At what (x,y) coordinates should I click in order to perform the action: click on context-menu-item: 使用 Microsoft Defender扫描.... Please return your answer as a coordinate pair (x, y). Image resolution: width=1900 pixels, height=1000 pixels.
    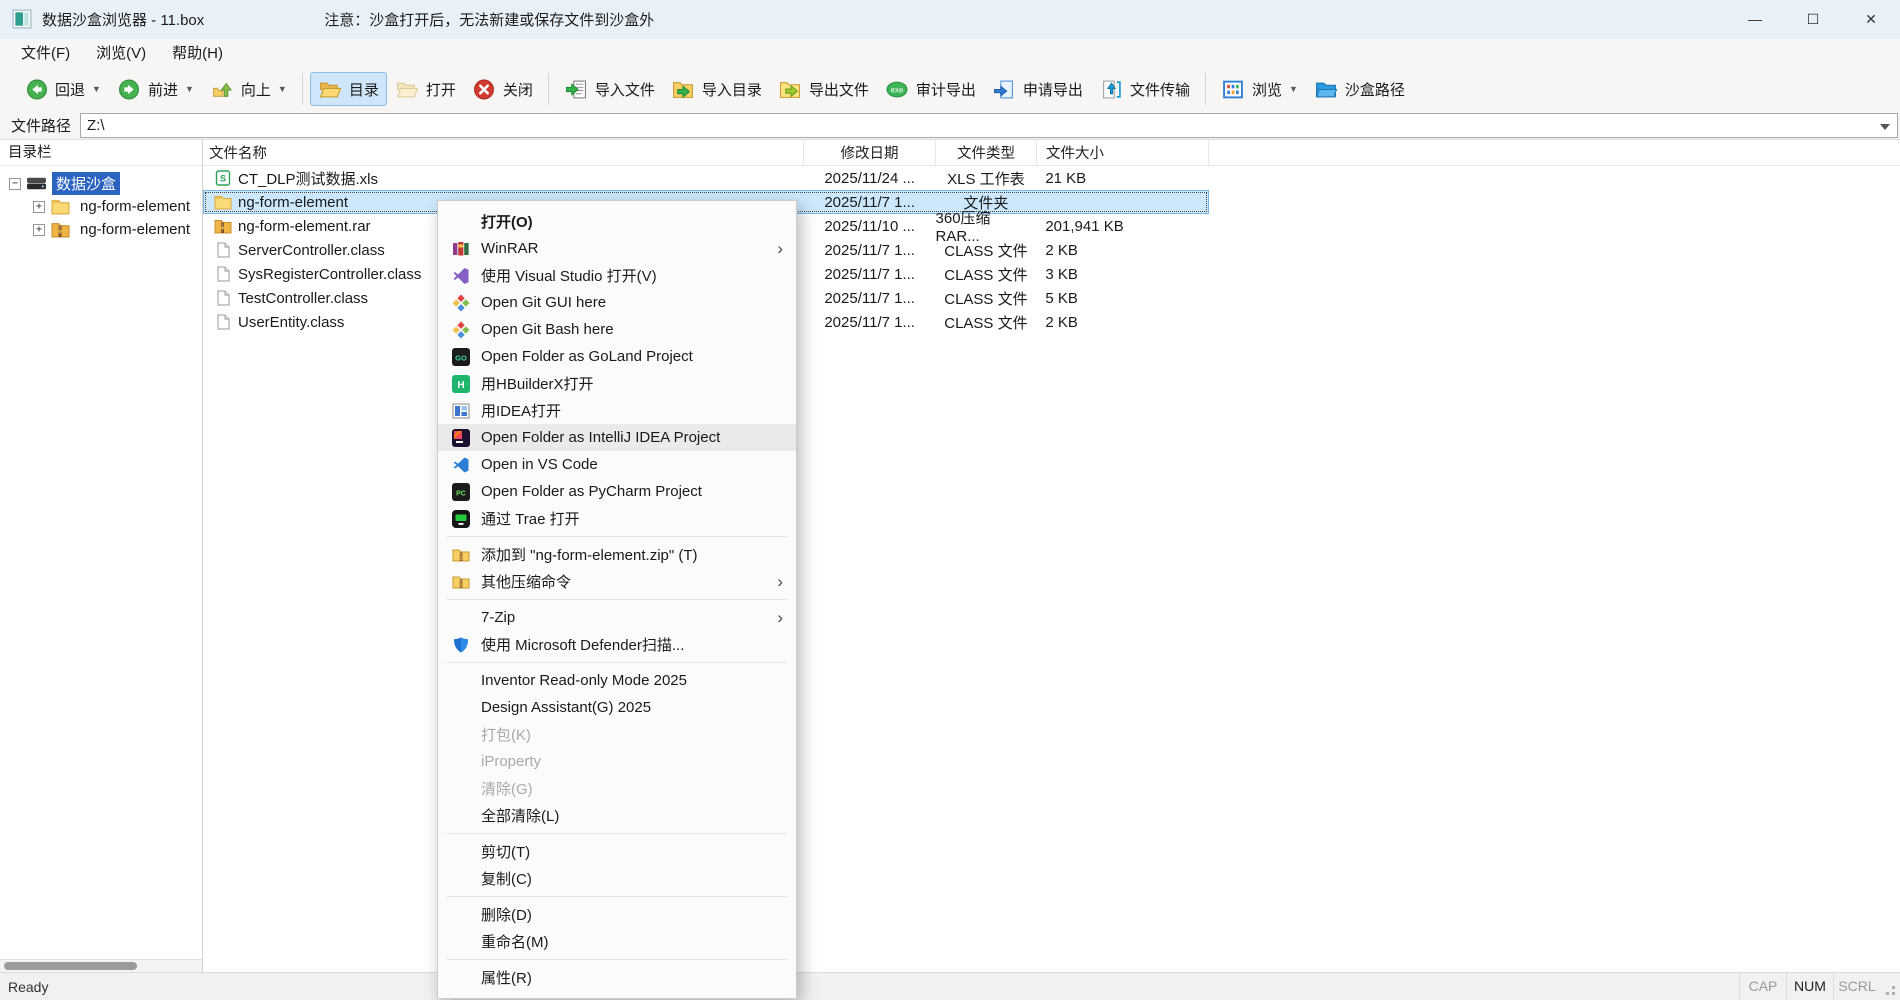
    Looking at the image, I should click on (617, 644).